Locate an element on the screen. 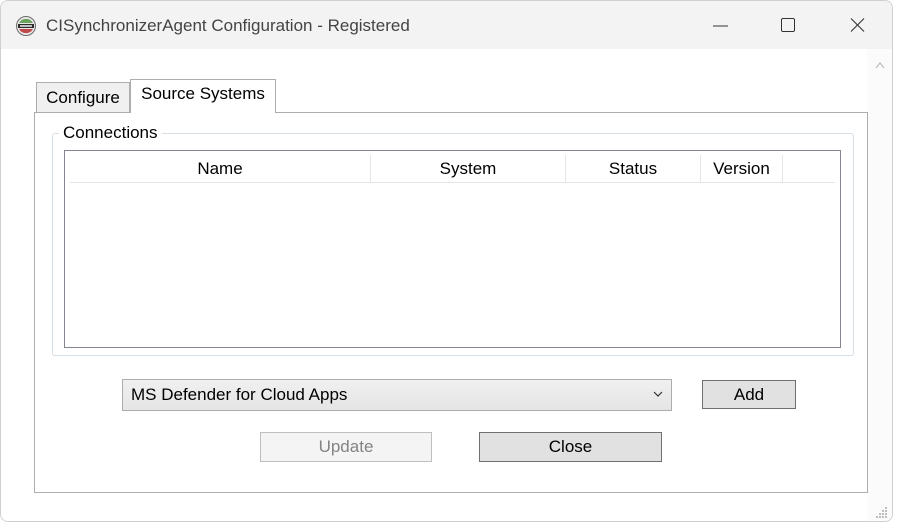 Image resolution: width=898 pixels, height=526 pixels. vertical-scrollbar is located at coordinates (880, 285).